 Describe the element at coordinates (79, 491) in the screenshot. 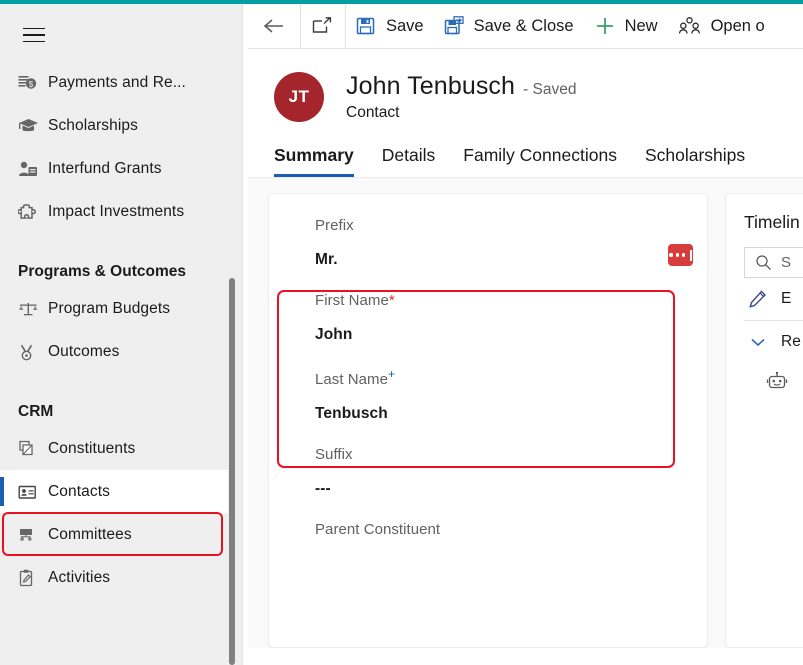

I see `sidebar-item-label: Contacts` at that location.